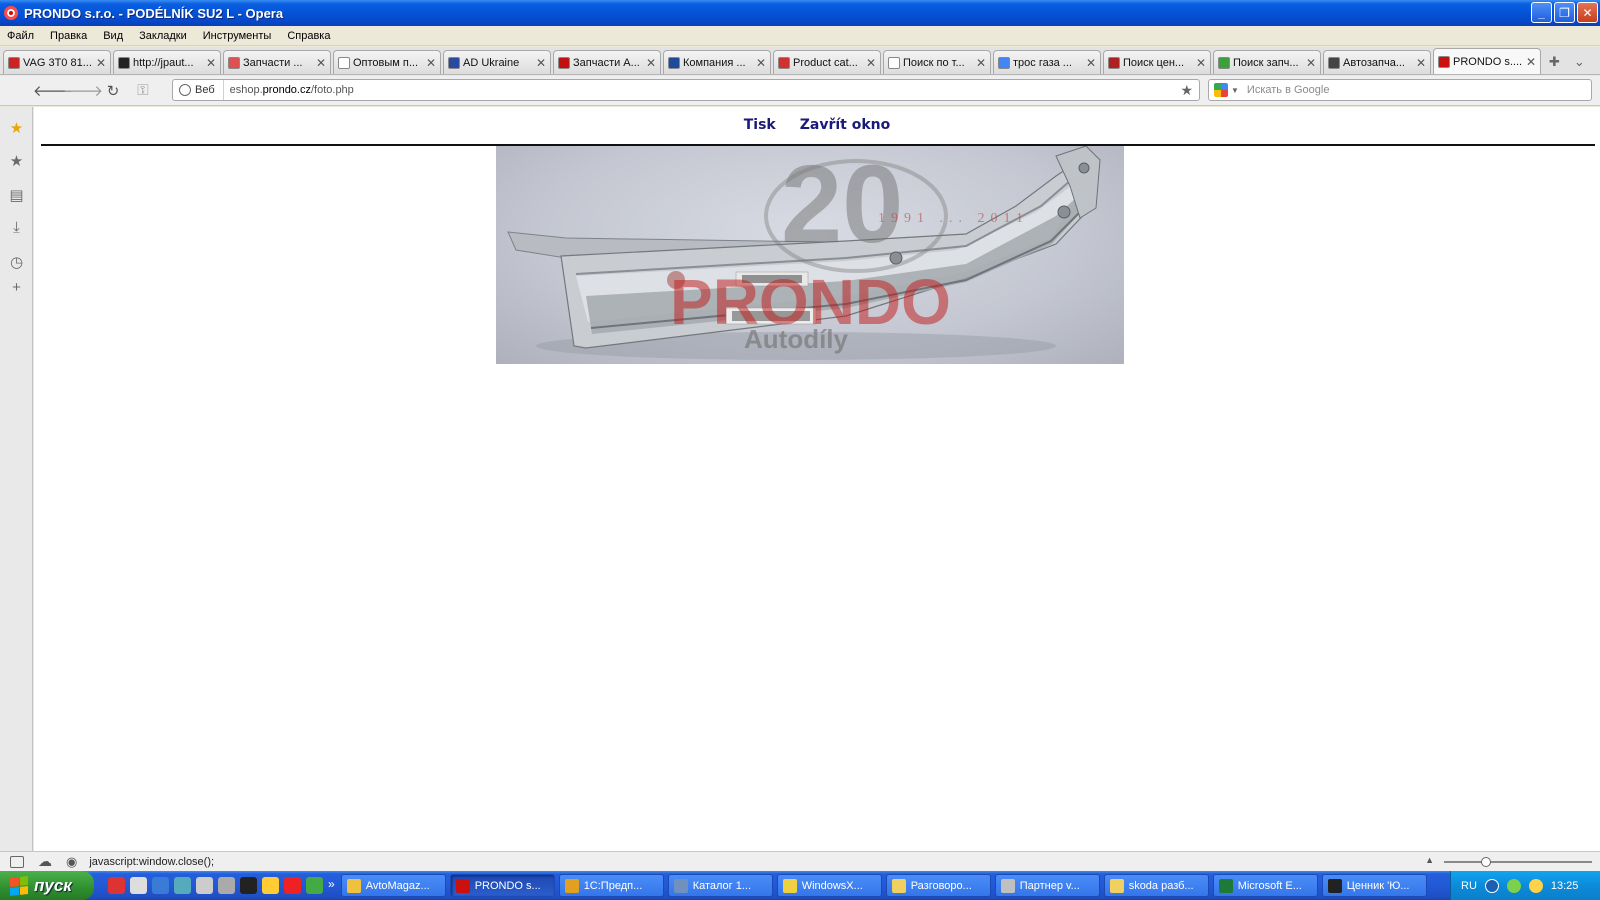  I want to click on quick-launch: », so click(217, 885).